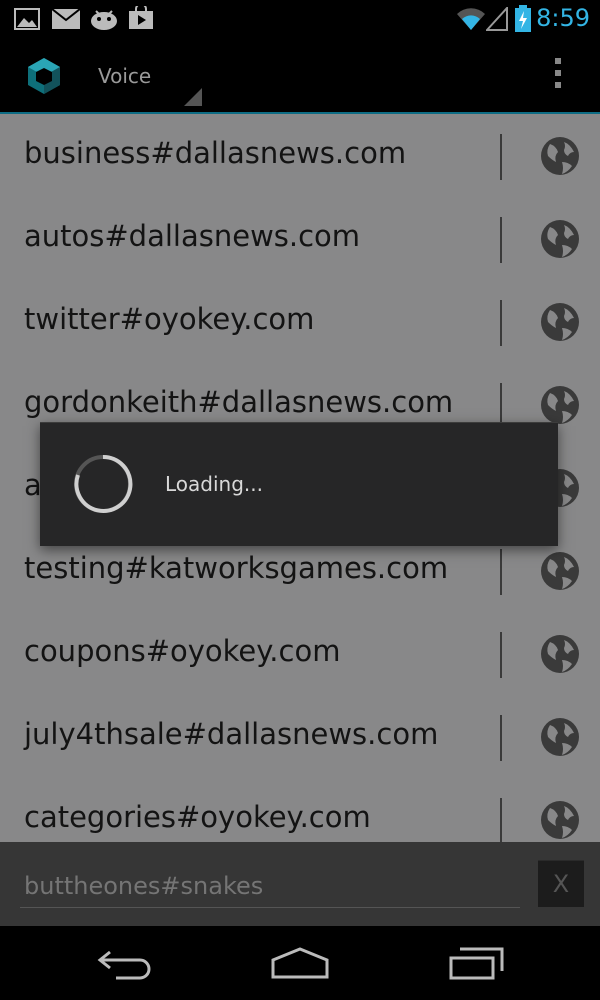 This screenshot has width=600, height=1000. Describe the element at coordinates (300, 20) in the screenshot. I see `status-bar: 8:59` at that location.